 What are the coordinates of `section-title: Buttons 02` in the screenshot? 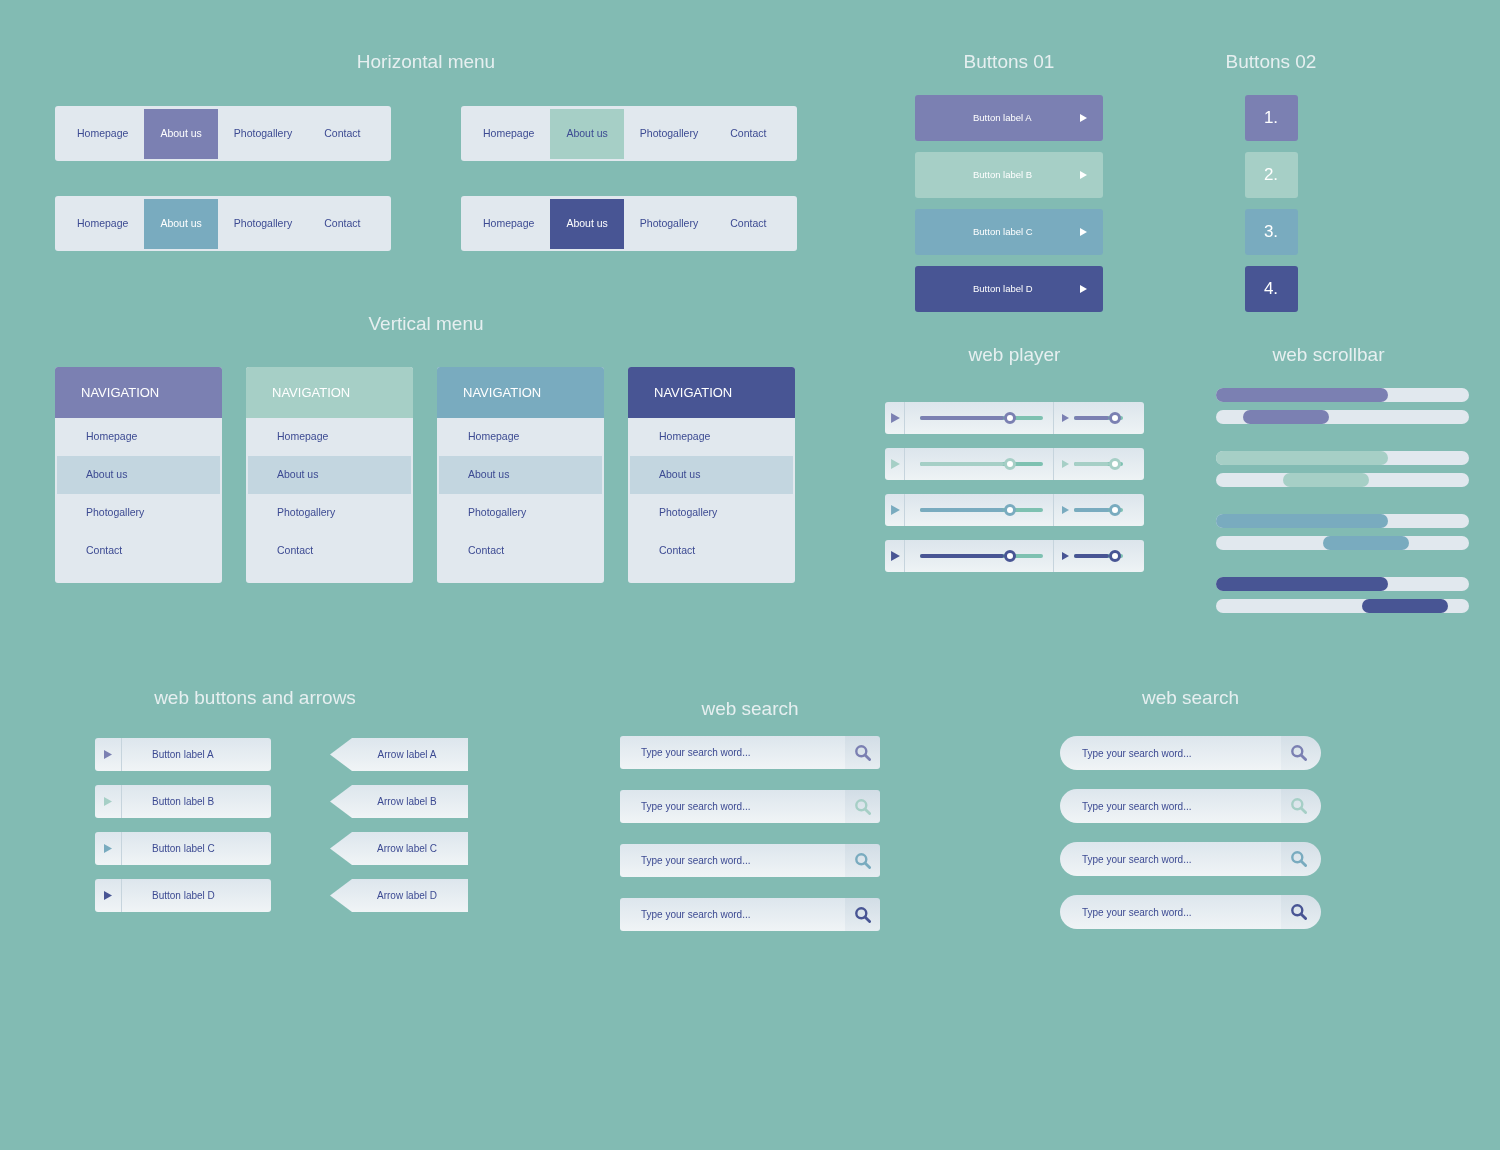 It's located at (1271, 62).